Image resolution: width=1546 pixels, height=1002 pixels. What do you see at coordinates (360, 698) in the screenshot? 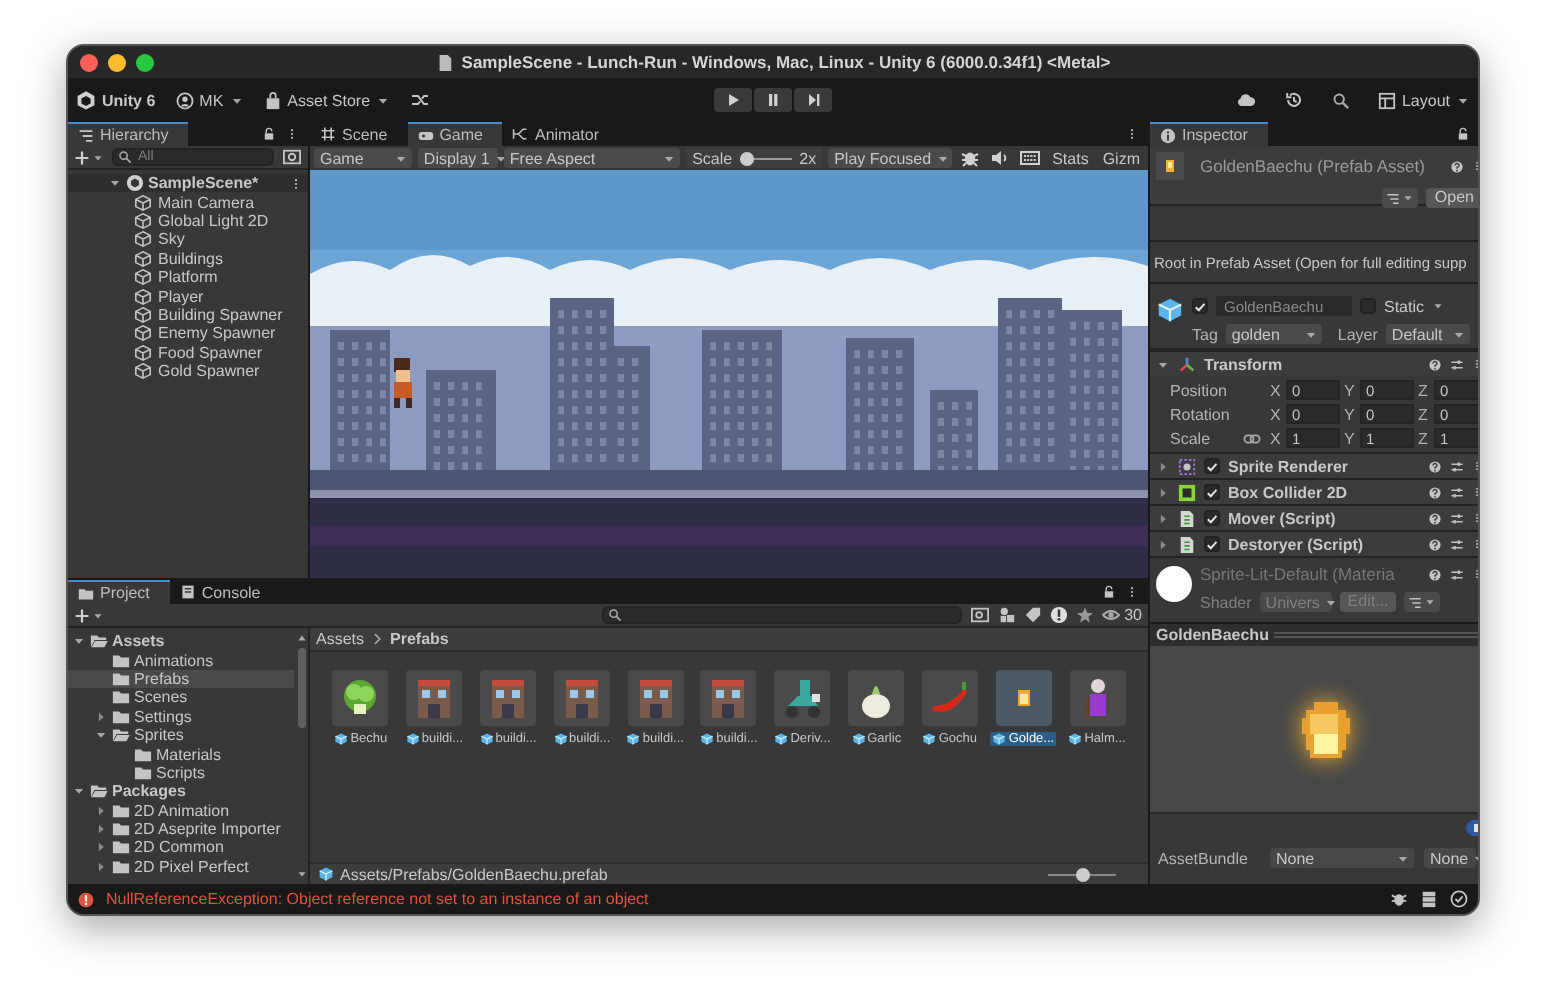
I see `cabbage-thumbnail` at bounding box center [360, 698].